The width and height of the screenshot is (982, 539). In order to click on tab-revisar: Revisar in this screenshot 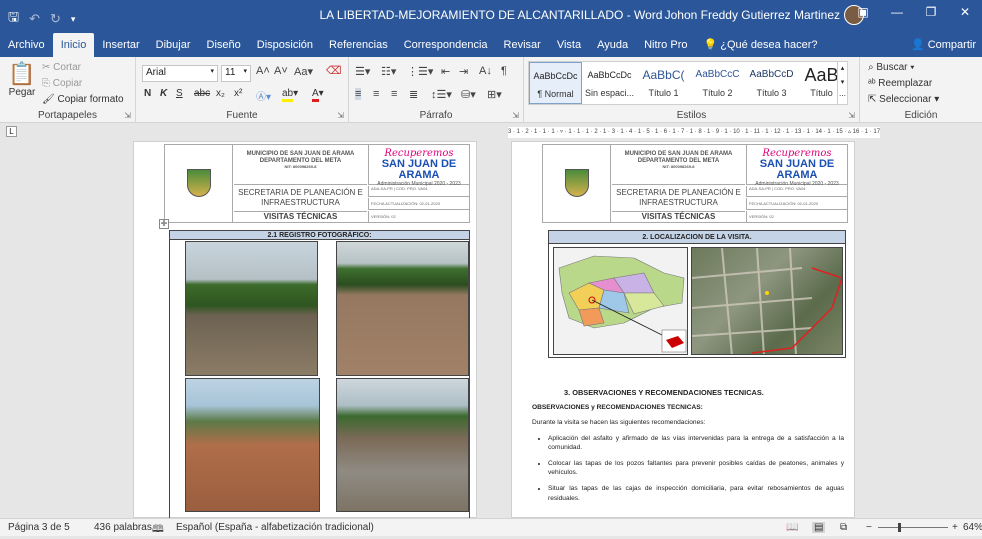, I will do `click(522, 45)`.